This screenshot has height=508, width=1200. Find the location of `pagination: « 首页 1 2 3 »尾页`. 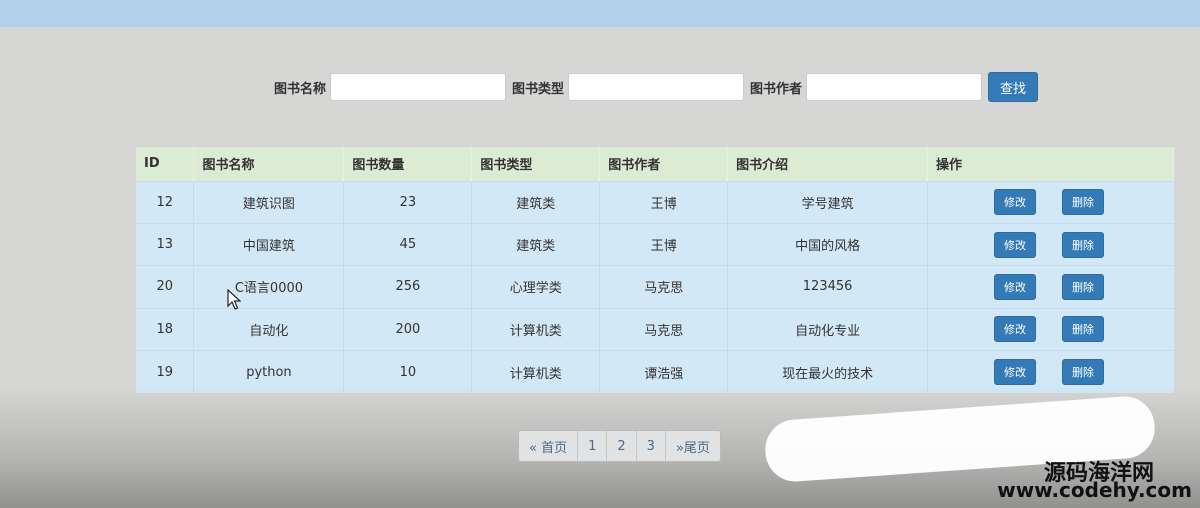

pagination: « 首页 1 2 3 »尾页 is located at coordinates (619, 446).